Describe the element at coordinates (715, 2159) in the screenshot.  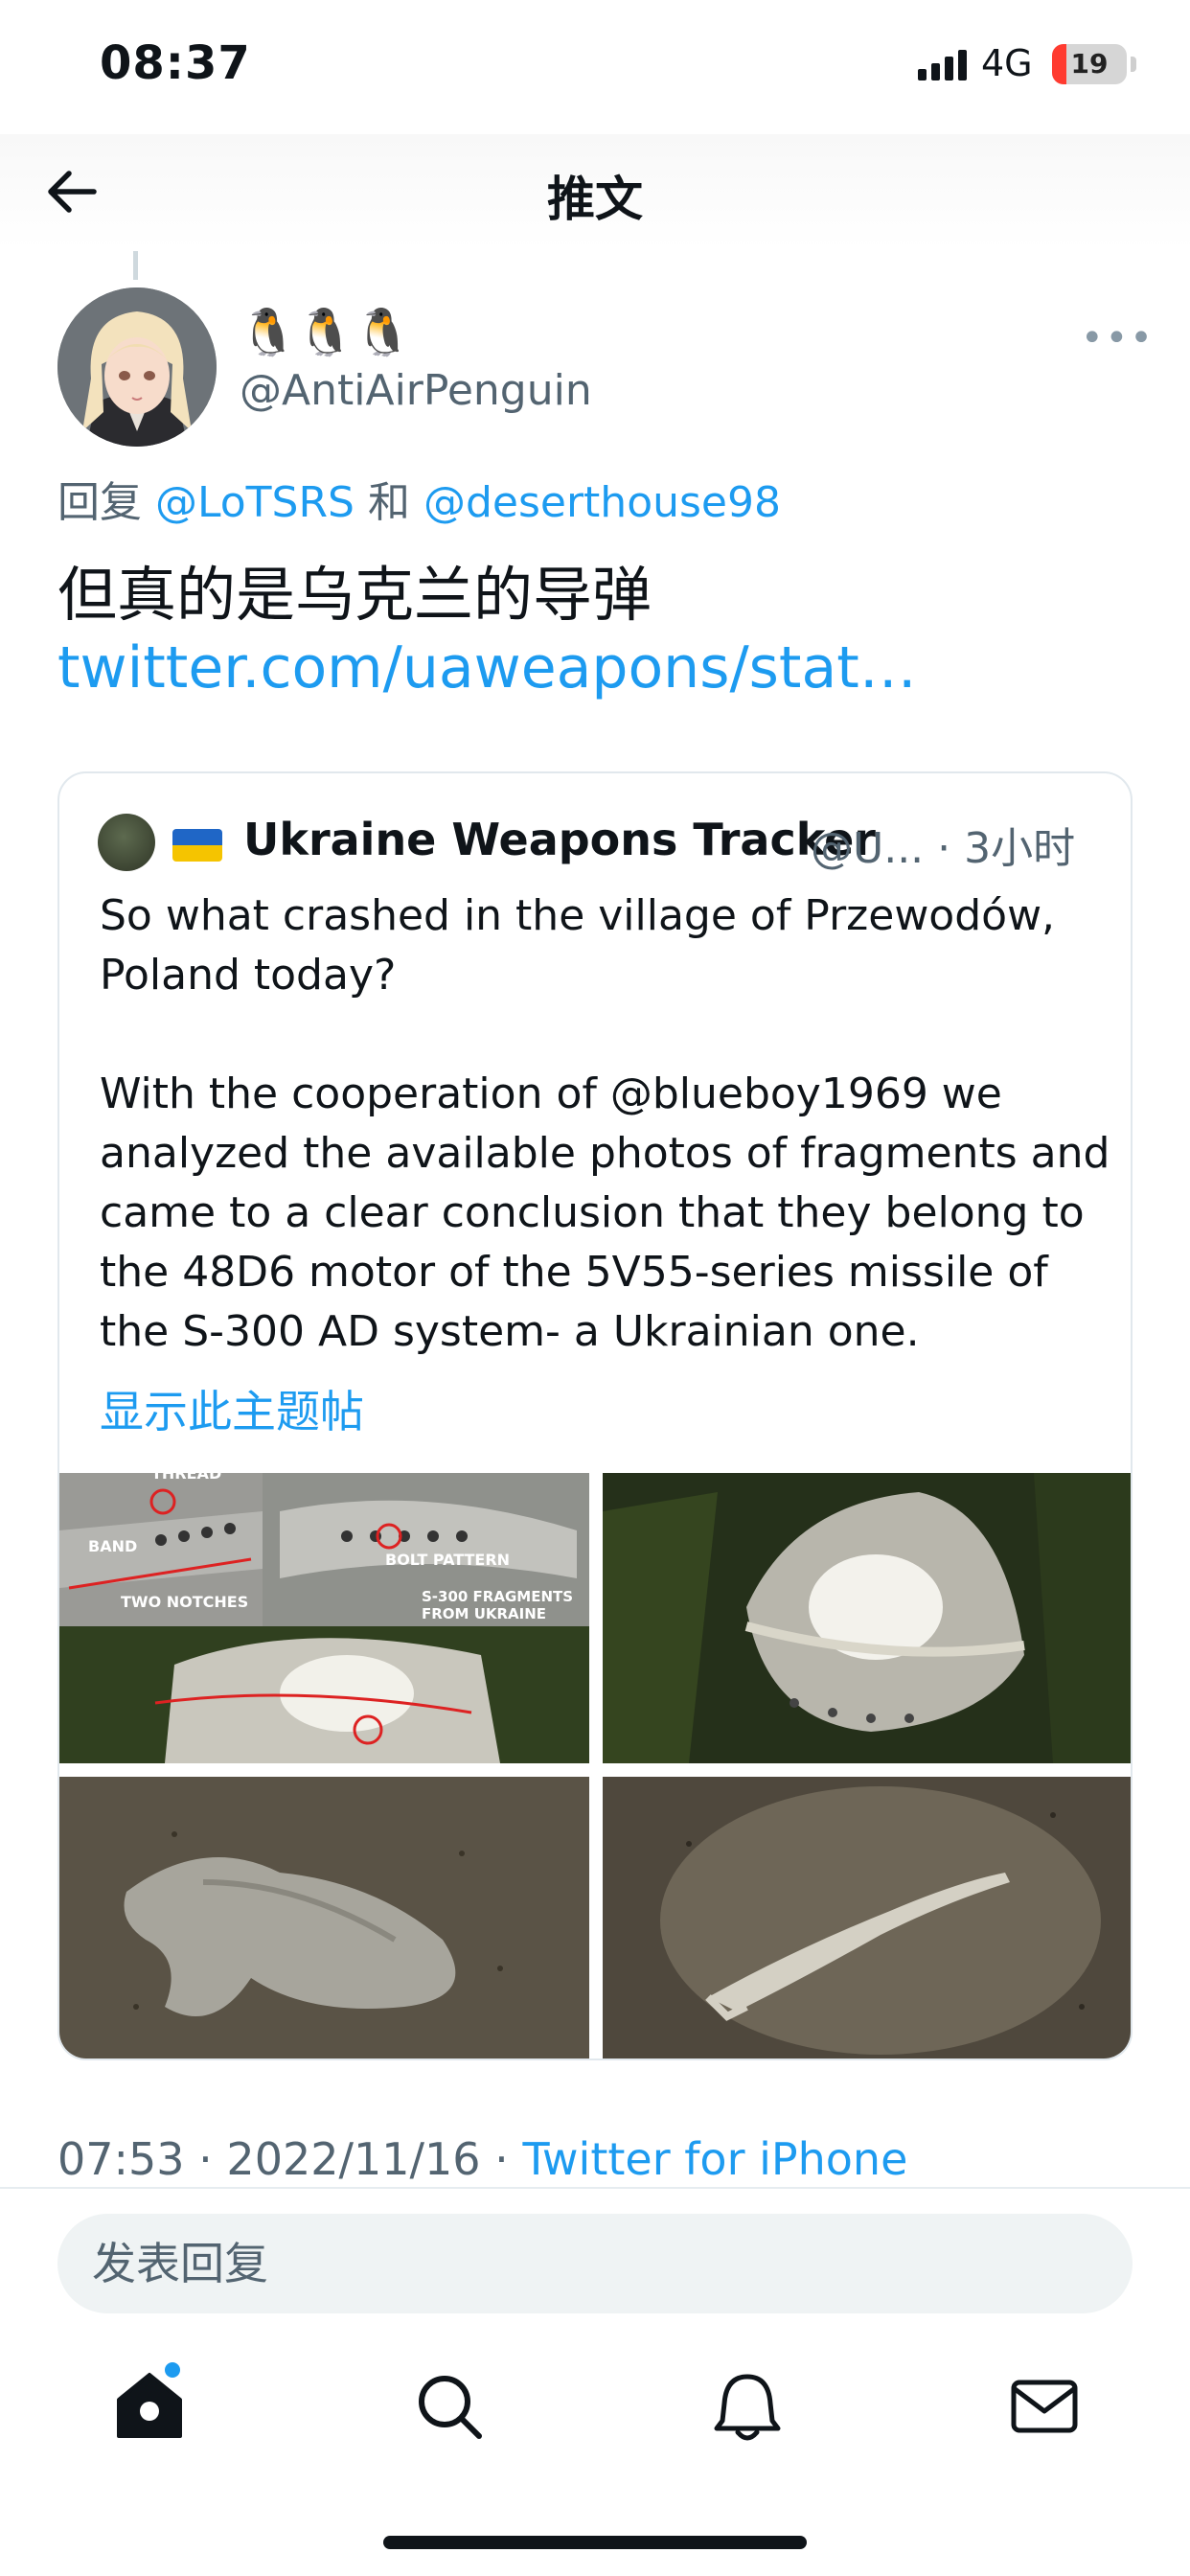
I see `tweet-source-link: Twitter for iPhone` at that location.